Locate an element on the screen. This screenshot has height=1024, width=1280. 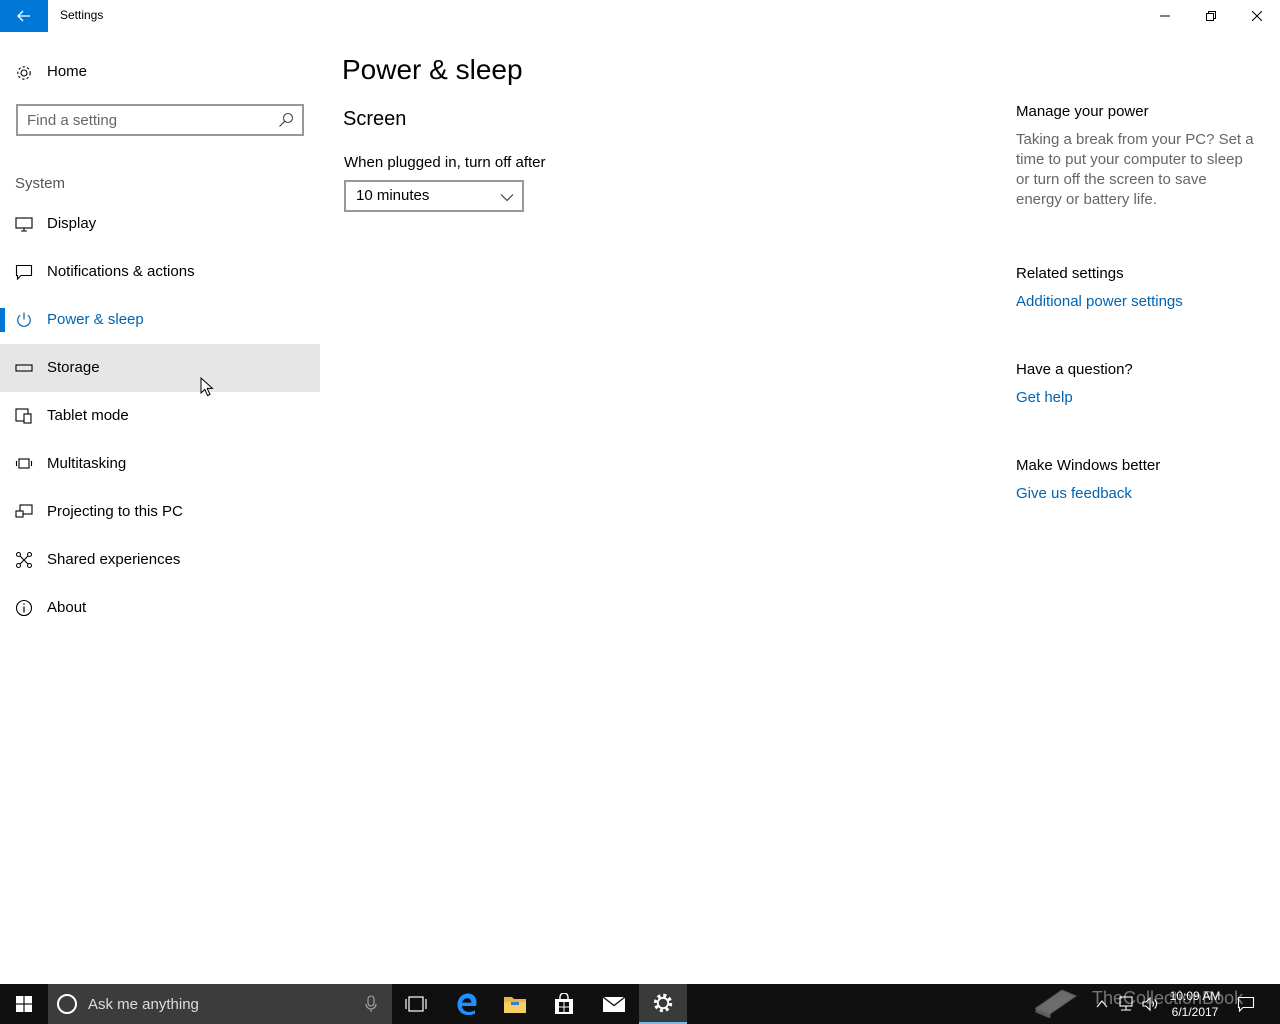
store-icon is located at coordinates (564, 1003).